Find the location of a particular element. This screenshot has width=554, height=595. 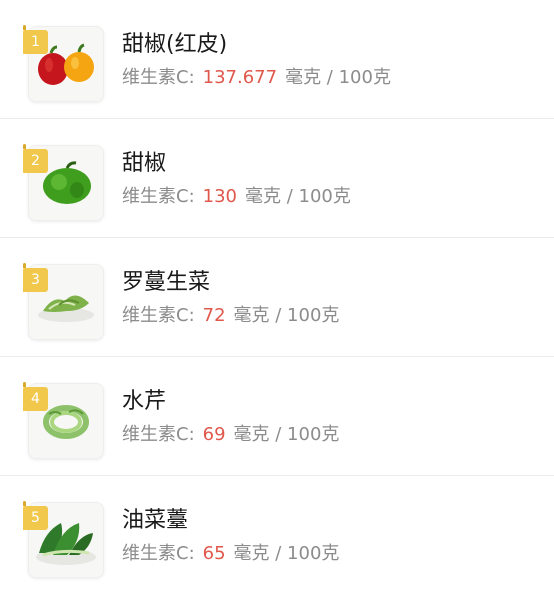

vitamin-c-value: 72 is located at coordinates (214, 315).